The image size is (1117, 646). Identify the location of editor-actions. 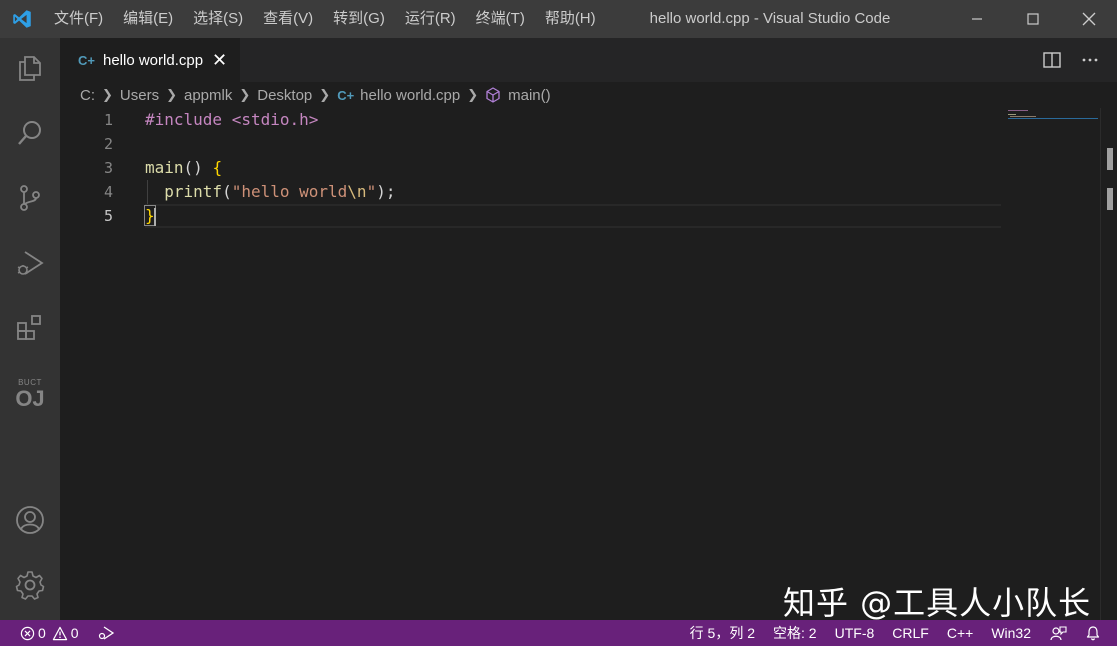
(1071, 60).